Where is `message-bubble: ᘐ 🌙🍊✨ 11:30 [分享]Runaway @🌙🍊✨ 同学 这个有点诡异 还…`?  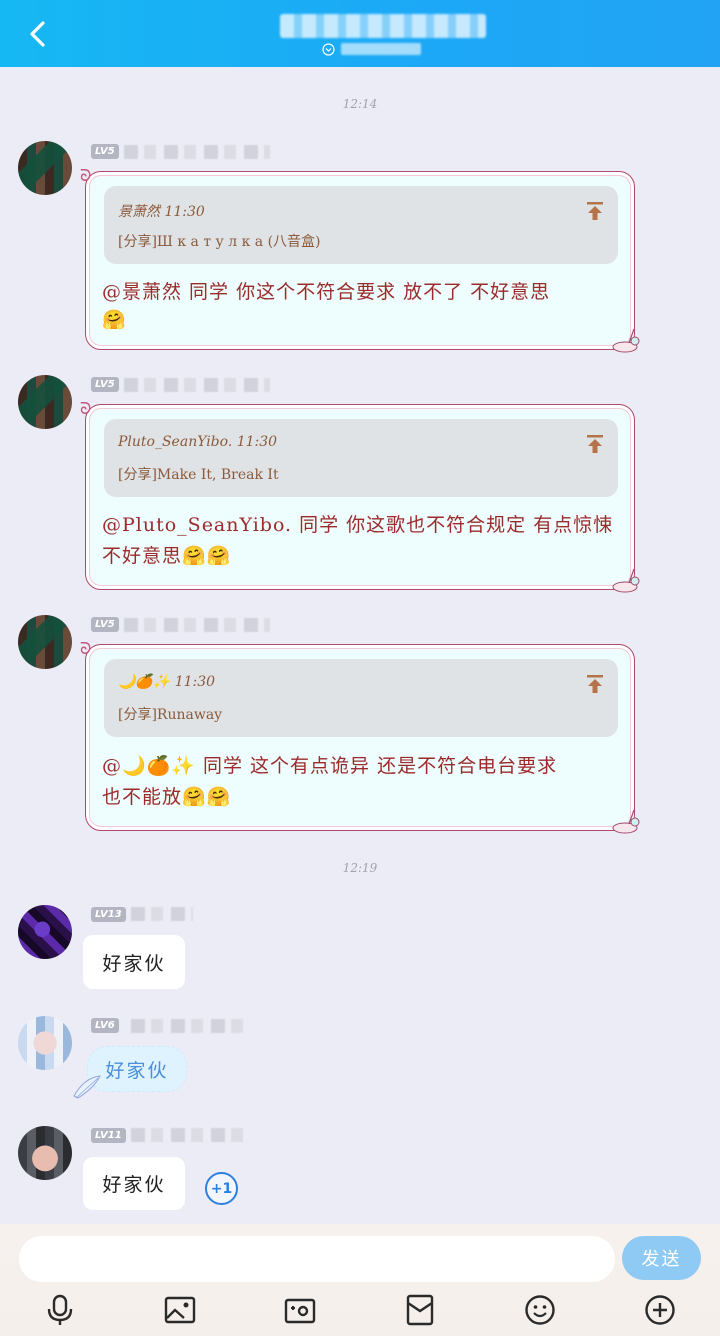
message-bubble: ᘐ 🌙🍊✨ 11:30 [分享]Runaway @🌙🍊✨ 同学 这个有点诡异 还… is located at coordinates (360, 737).